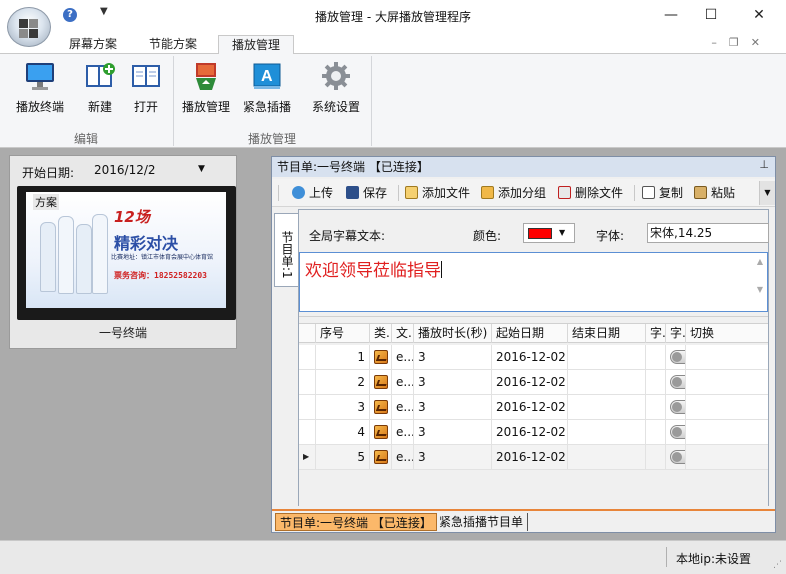 Image resolution: width=786 pixels, height=574 pixels. I want to click on title-bar: ? ▼ 播放管理 - 大屏播放管理程序 — ☐ ✕, so click(393, 23).